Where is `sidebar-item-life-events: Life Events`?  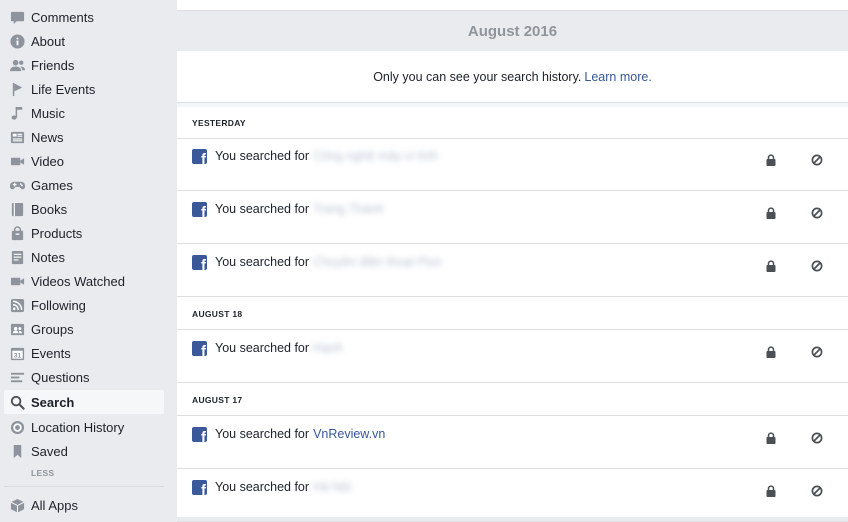
sidebar-item-life-events: Life Events is located at coordinates (84, 89).